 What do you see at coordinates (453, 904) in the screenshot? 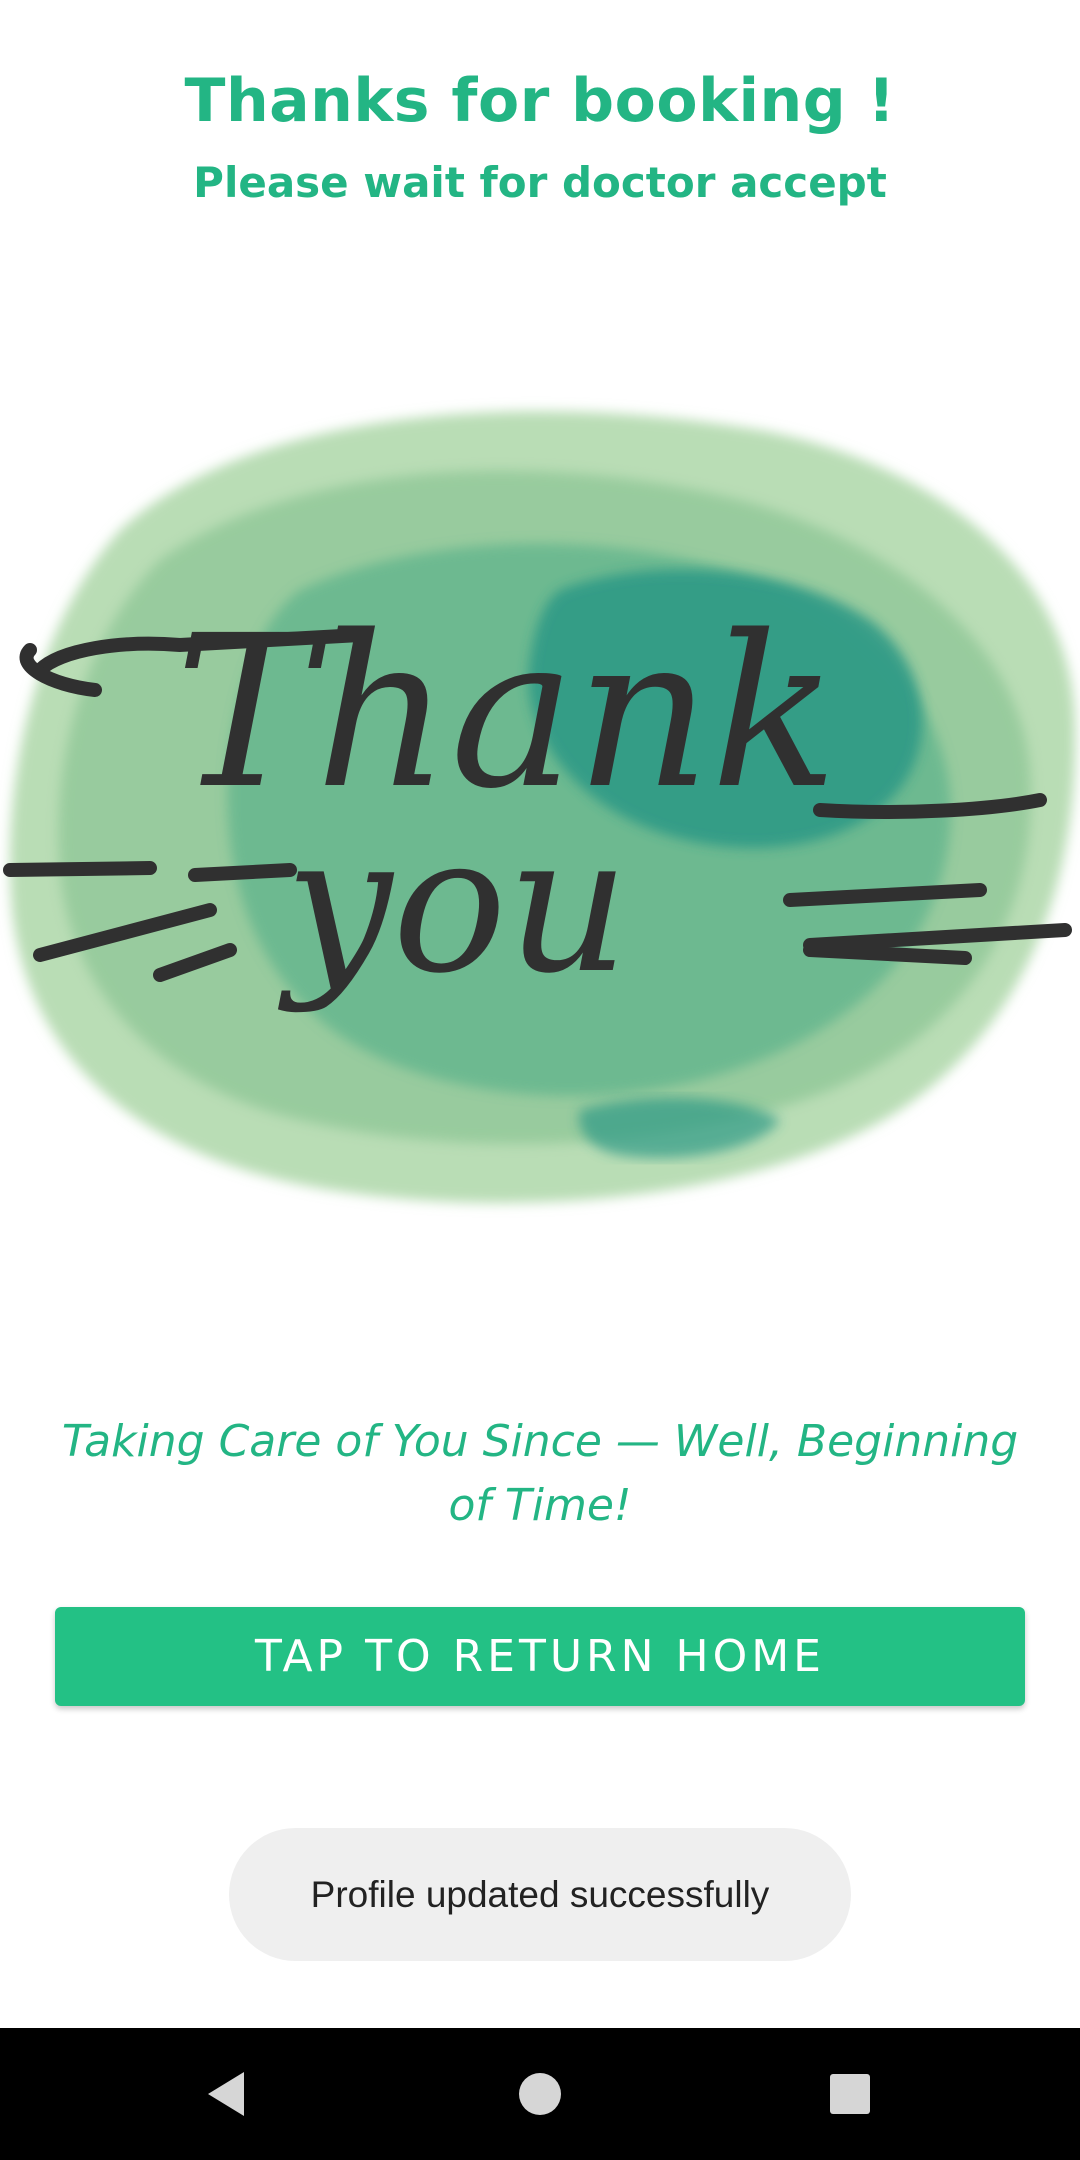
I see `you-lettering: you` at bounding box center [453, 904].